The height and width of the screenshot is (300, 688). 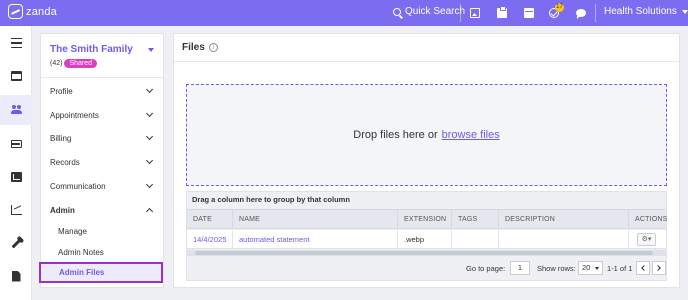 What do you see at coordinates (102, 231) in the screenshot?
I see `sub-item-manage: Manage` at bounding box center [102, 231].